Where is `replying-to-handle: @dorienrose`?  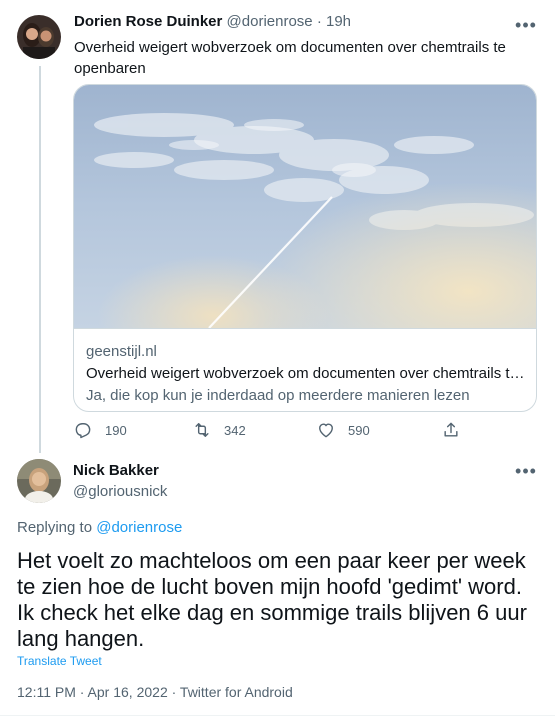
replying-to-handle: @dorienrose is located at coordinates (139, 527).